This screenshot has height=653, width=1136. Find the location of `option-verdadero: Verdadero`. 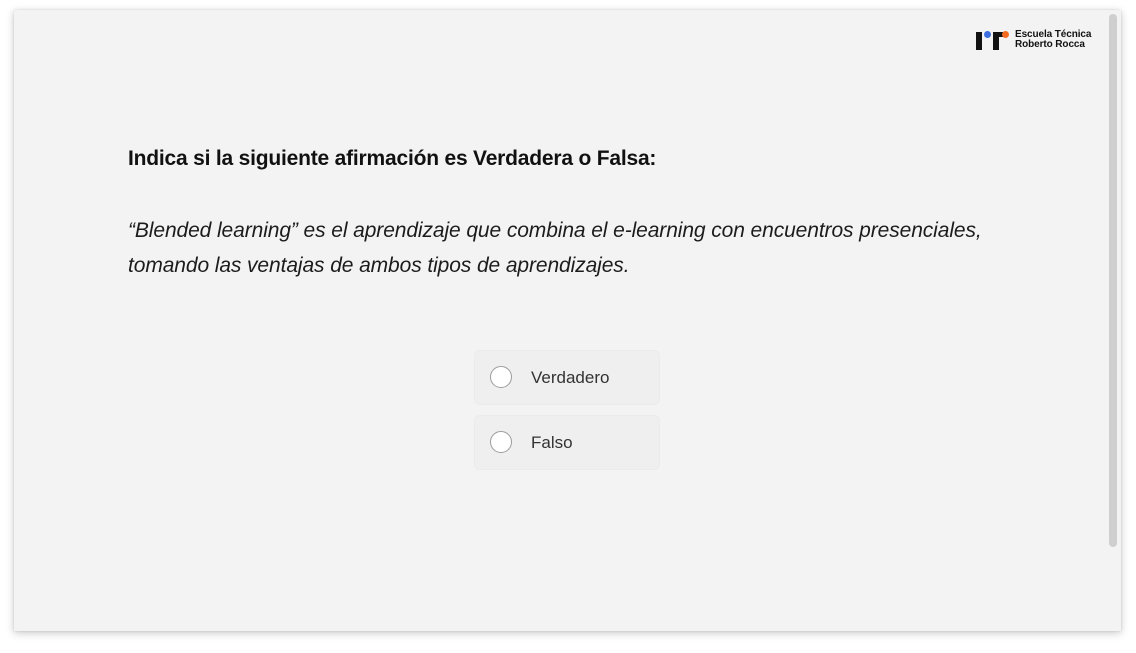

option-verdadero: Verdadero is located at coordinates (567, 377).